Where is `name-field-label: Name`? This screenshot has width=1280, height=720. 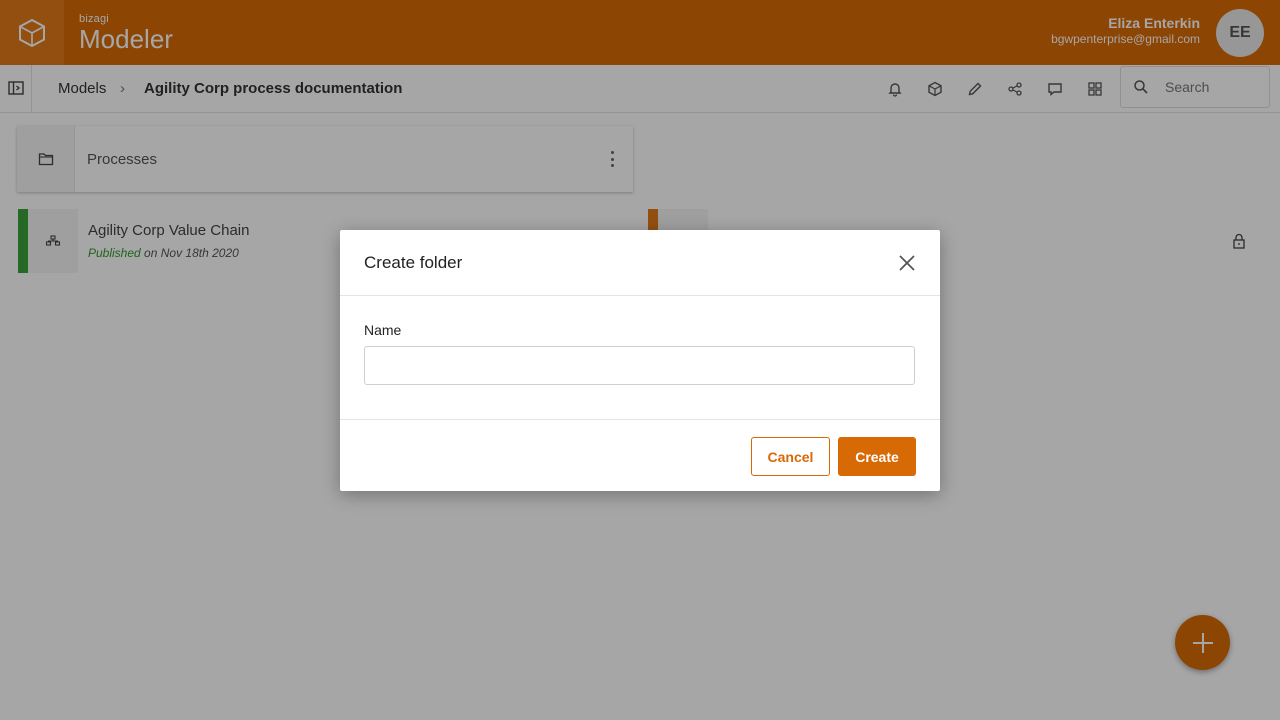 name-field-label: Name is located at coordinates (383, 330).